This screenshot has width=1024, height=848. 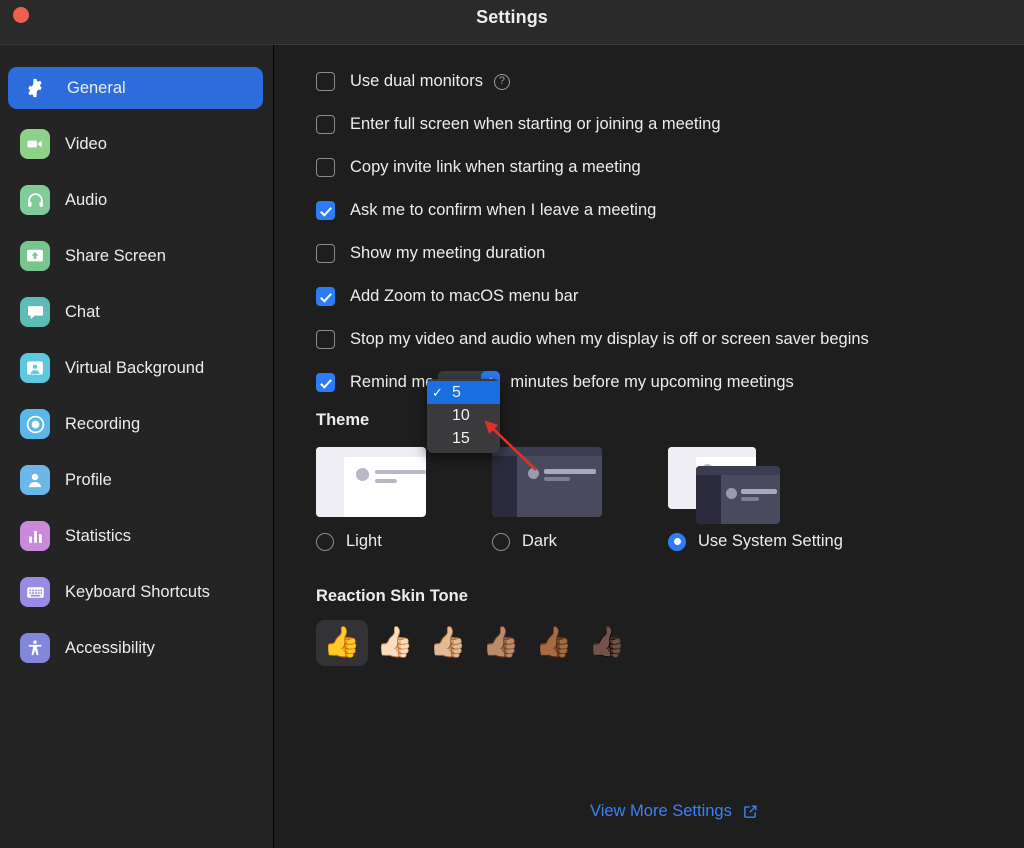 I want to click on checkbox-label: Show my meeting duration, so click(x=448, y=253).